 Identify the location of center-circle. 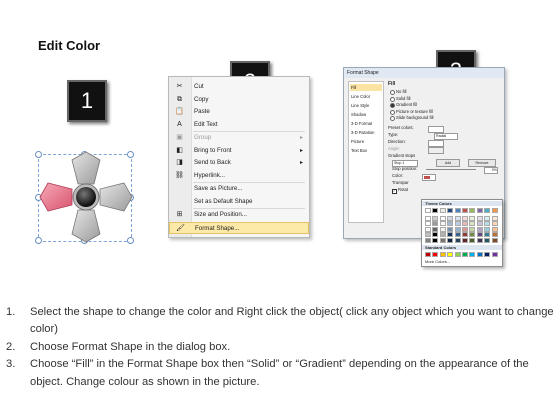
(86, 197).